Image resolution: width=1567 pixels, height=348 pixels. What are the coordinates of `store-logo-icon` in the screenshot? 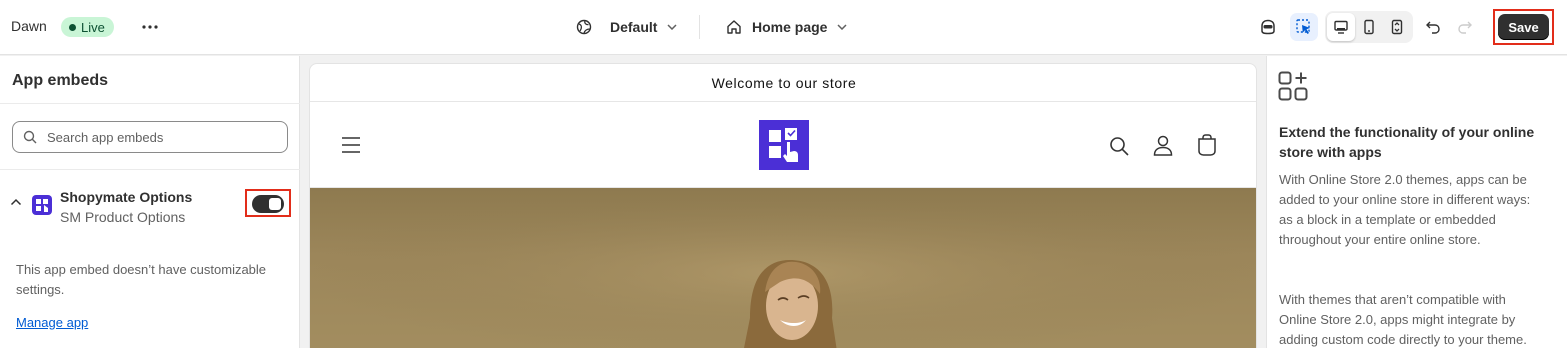 It's located at (783, 145).